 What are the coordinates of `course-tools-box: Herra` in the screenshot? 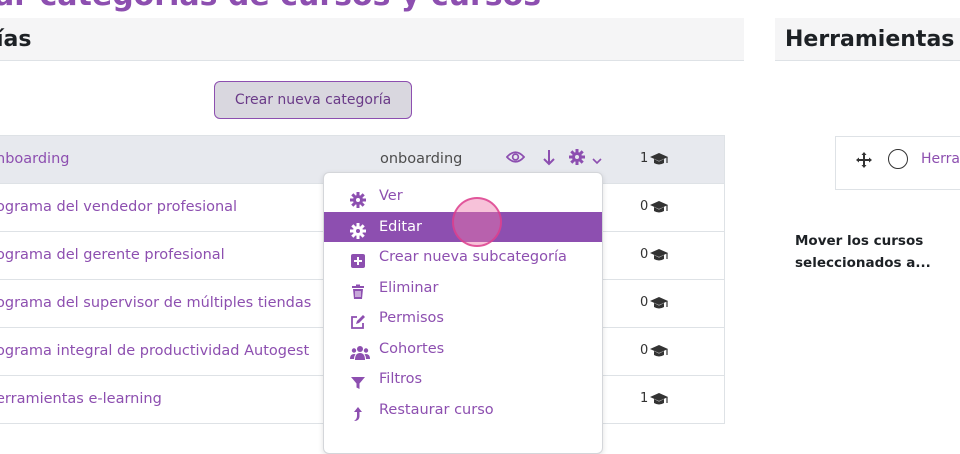 It's located at (897, 163).